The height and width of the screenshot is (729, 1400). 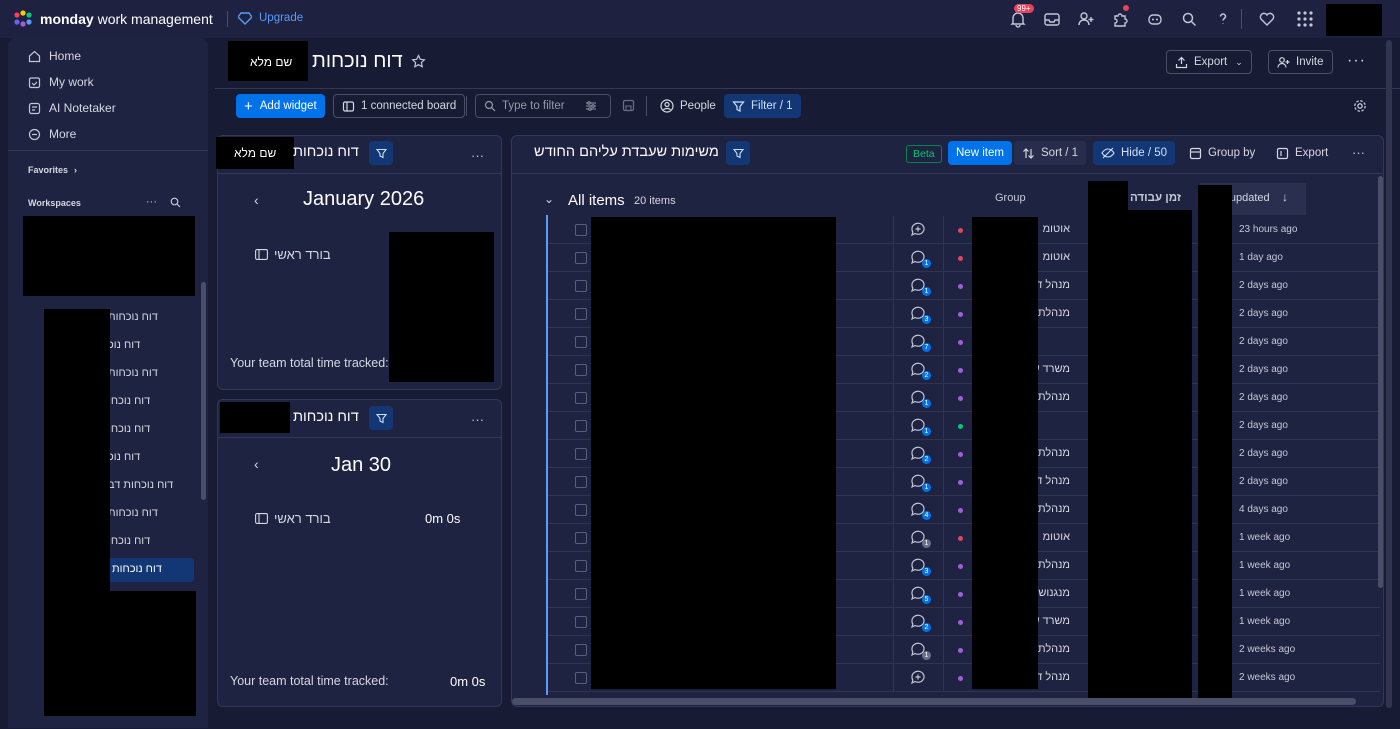 I want to click on avatar, so click(x=1354, y=20).